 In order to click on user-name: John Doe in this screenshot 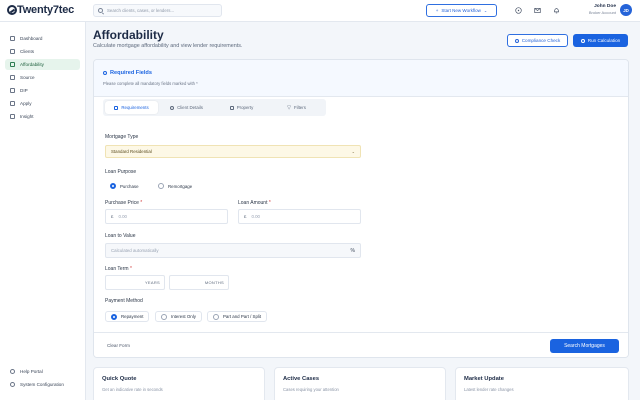, I will do `click(605, 6)`.